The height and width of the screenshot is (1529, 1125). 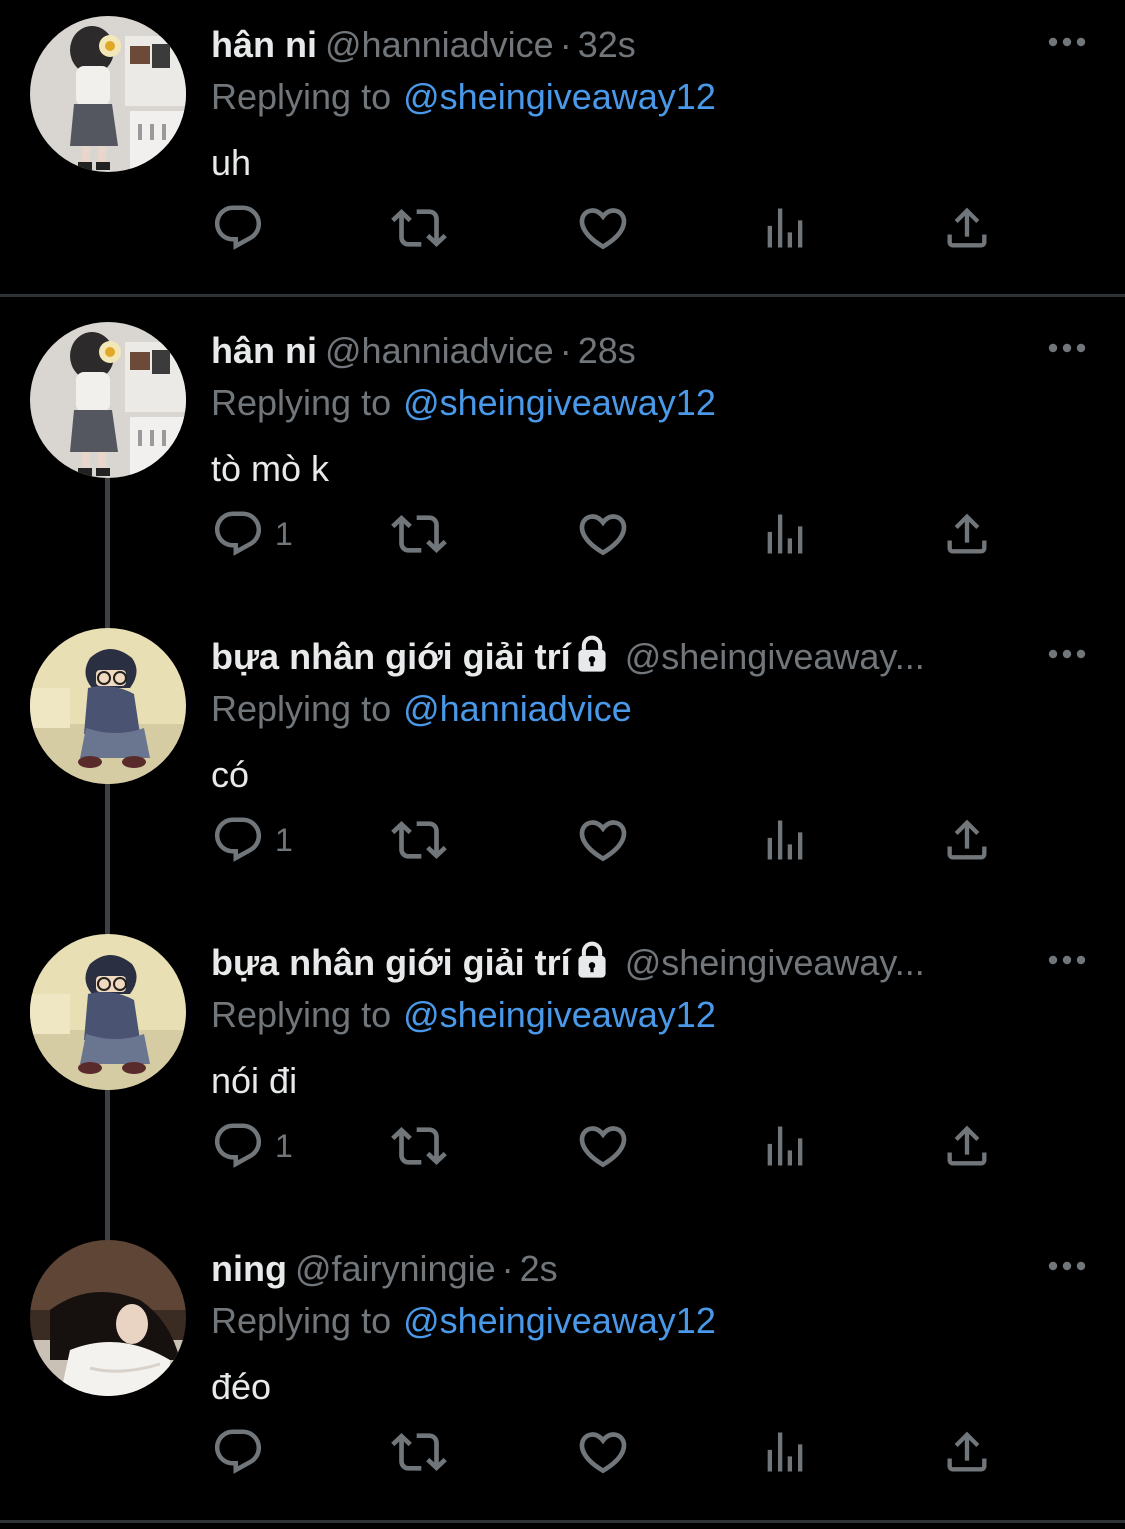 What do you see at coordinates (539, 1268) in the screenshot?
I see `timestamp: 2s` at bounding box center [539, 1268].